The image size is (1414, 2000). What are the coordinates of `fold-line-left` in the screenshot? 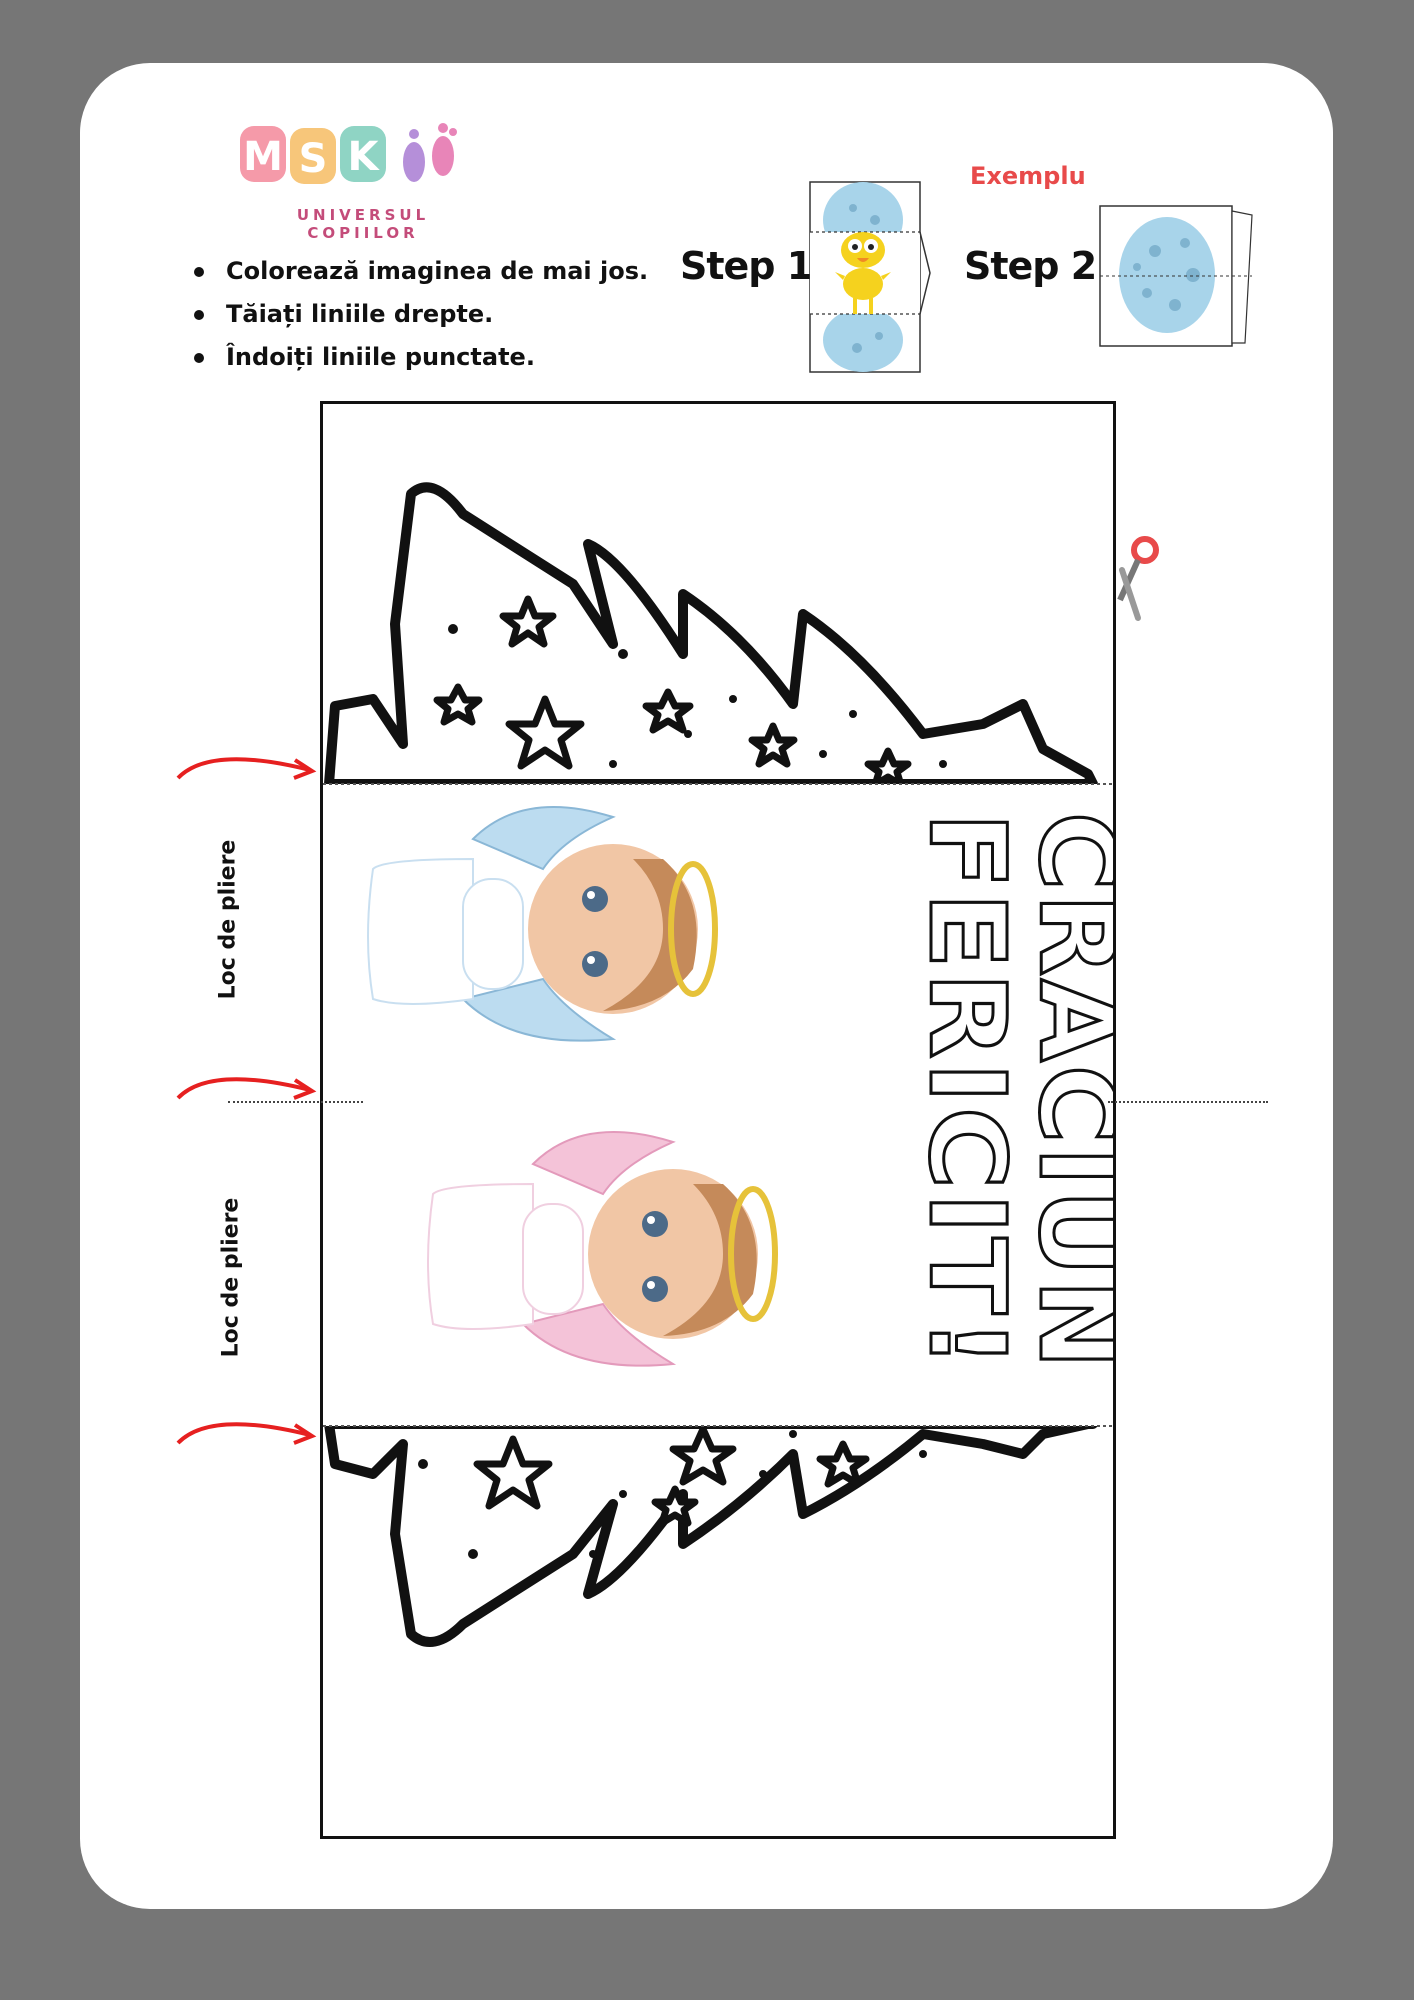 It's located at (295, 1102).